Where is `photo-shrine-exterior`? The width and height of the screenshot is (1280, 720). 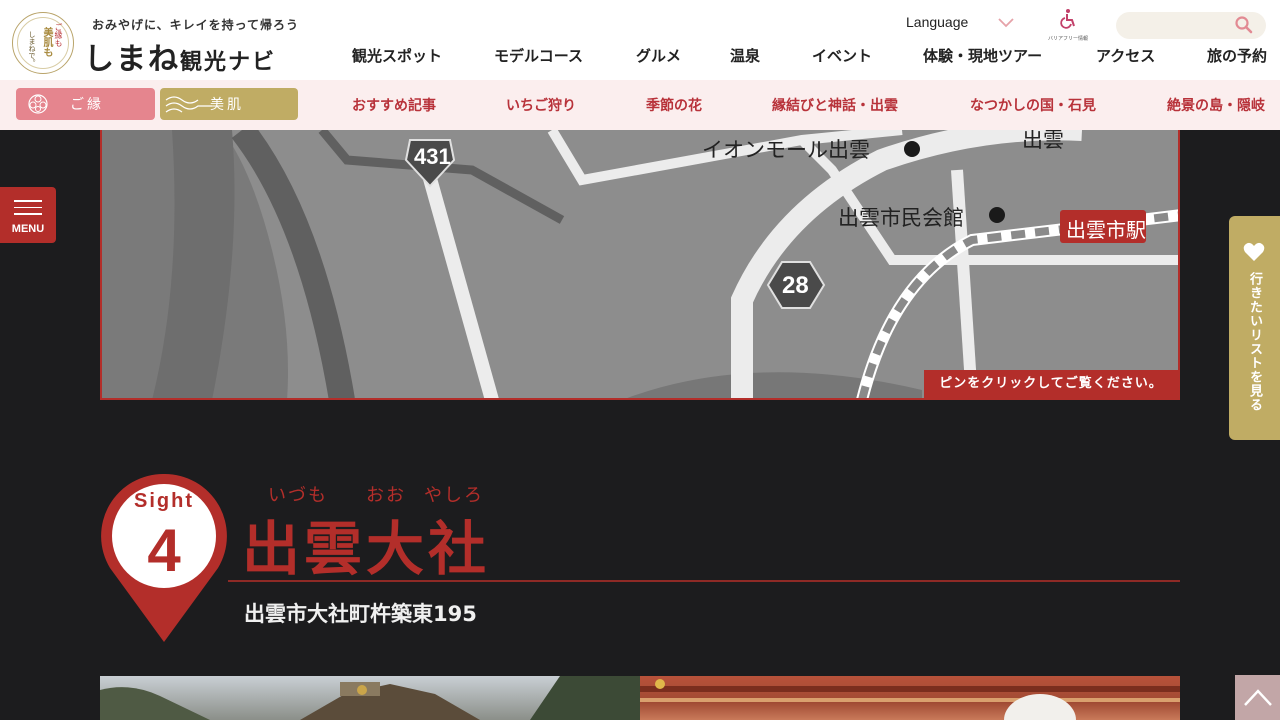 photo-shrine-exterior is located at coordinates (370, 698).